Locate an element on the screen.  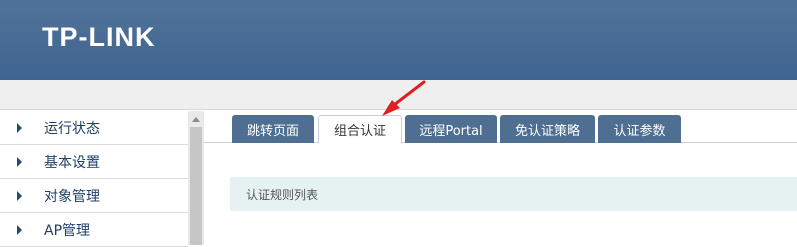
sidebar-item-label: 运行状态 is located at coordinates (72, 128).